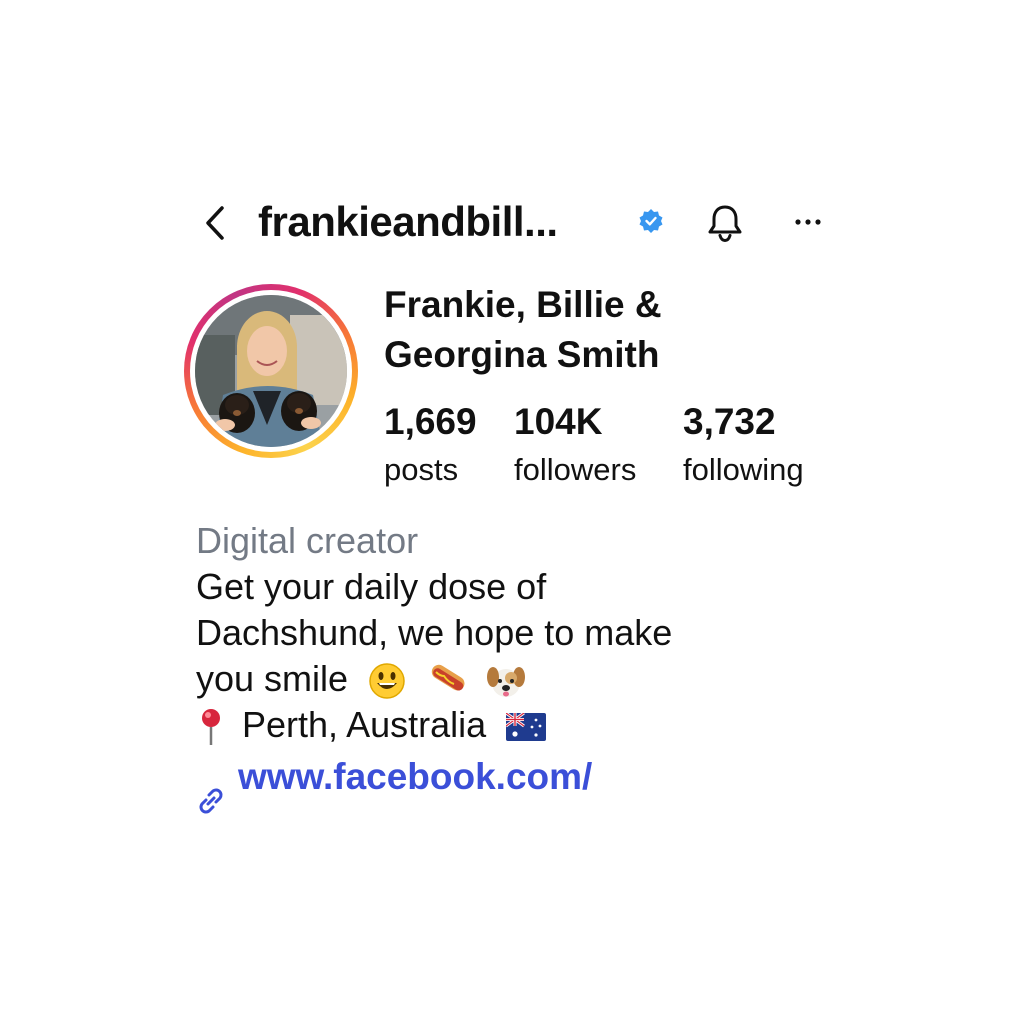 The width and height of the screenshot is (1024, 1024). Describe the element at coordinates (522, 354) in the screenshot. I see `full-name-line2: Georgina Smith` at that location.